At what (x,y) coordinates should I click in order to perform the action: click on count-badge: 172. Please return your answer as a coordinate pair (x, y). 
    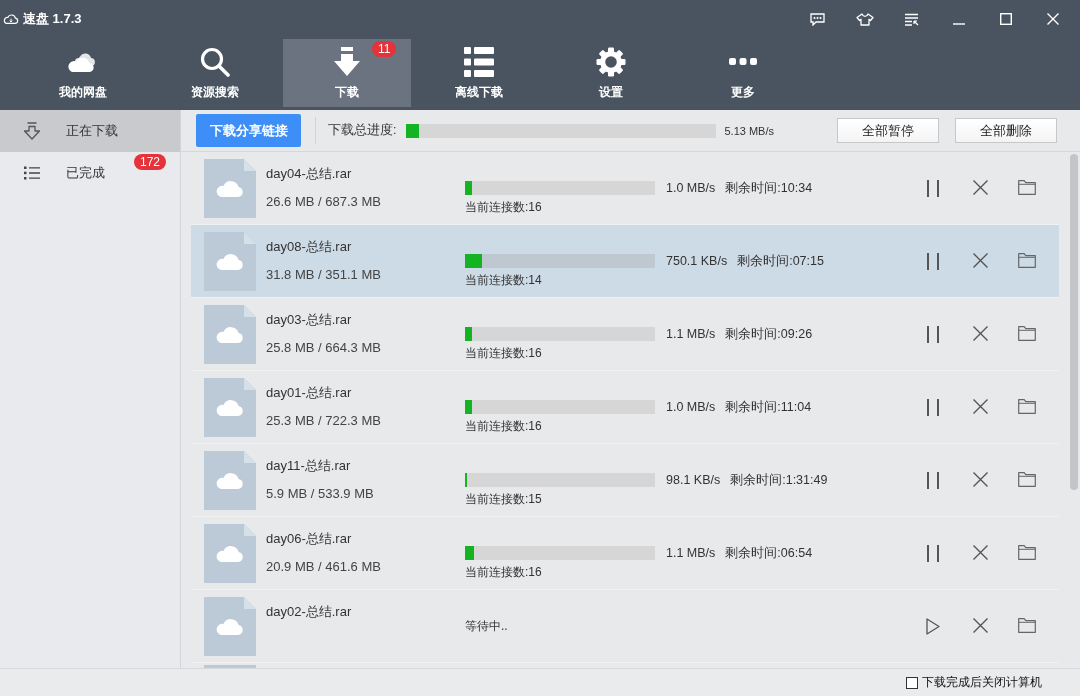
    Looking at the image, I should click on (150, 162).